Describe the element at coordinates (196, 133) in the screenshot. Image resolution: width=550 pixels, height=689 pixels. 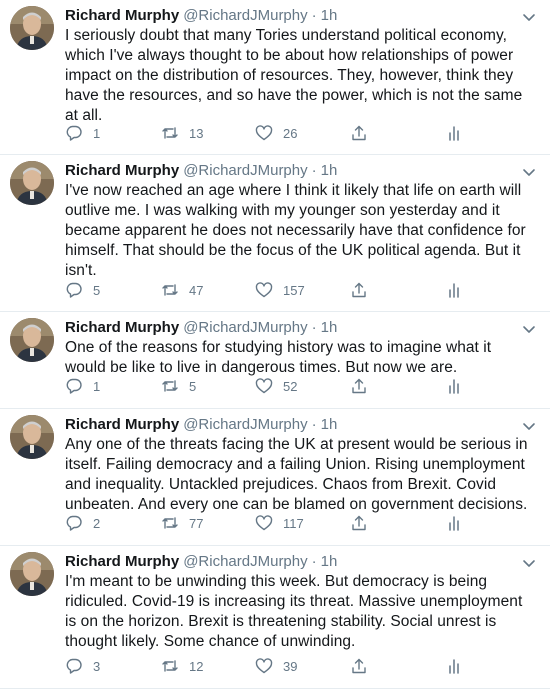
I see `retweet-count: 13` at that location.